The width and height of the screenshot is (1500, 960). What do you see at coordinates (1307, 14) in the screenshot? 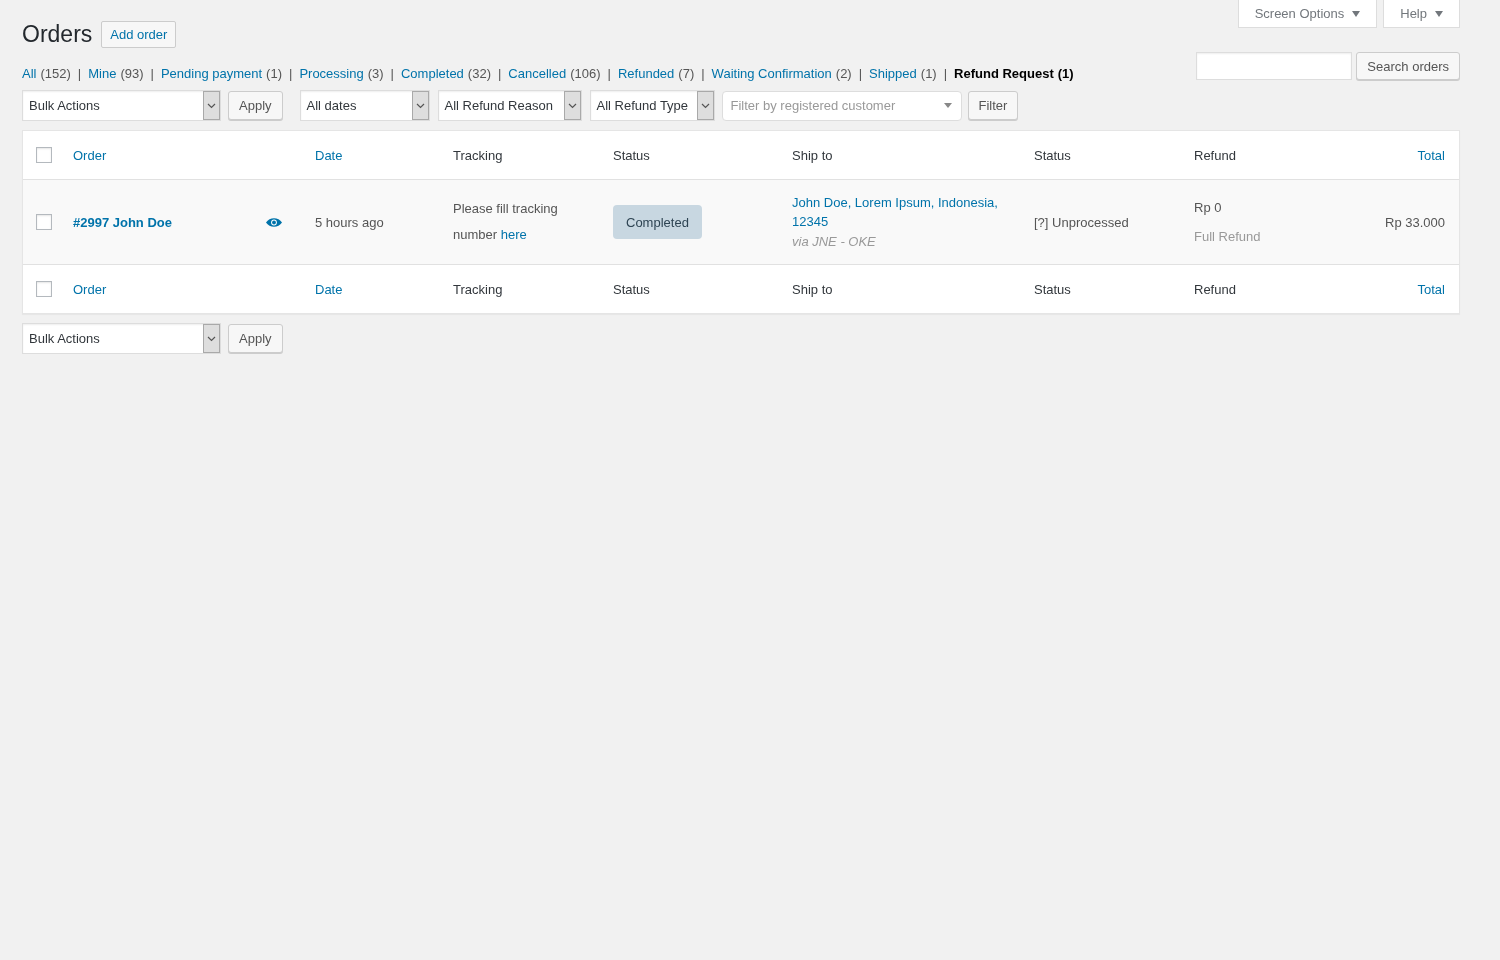
I see `screen-options-tab: Screen Options` at bounding box center [1307, 14].